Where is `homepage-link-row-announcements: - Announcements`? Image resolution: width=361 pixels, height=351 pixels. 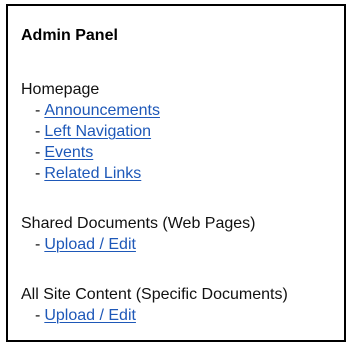
homepage-link-row-announcements: - Announcements is located at coordinates (97, 111).